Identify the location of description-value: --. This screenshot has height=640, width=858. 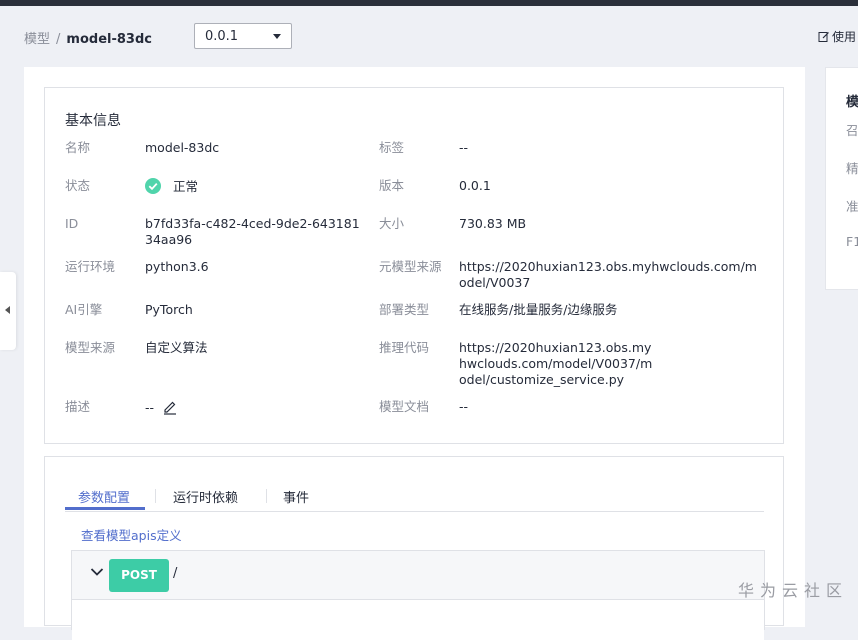
(255, 407).